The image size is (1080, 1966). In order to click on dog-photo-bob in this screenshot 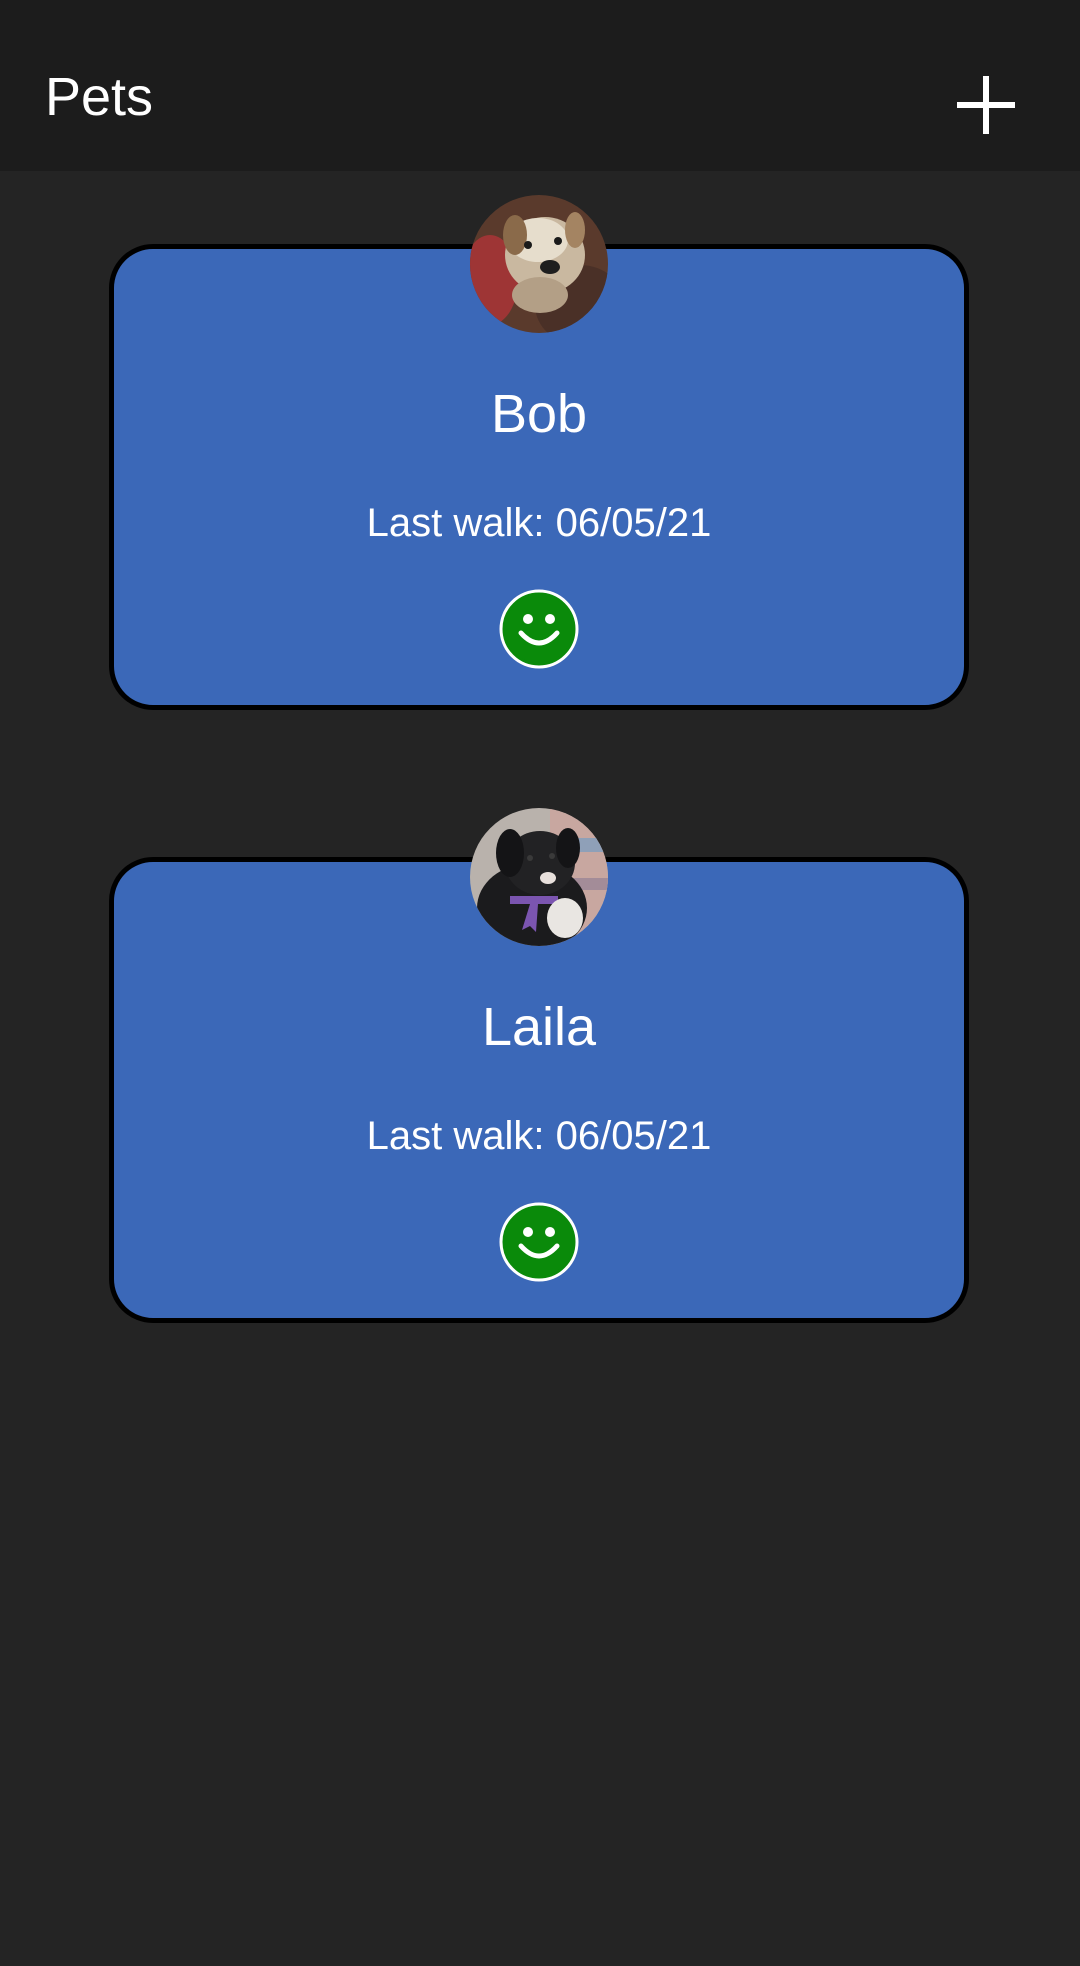, I will do `click(539, 264)`.